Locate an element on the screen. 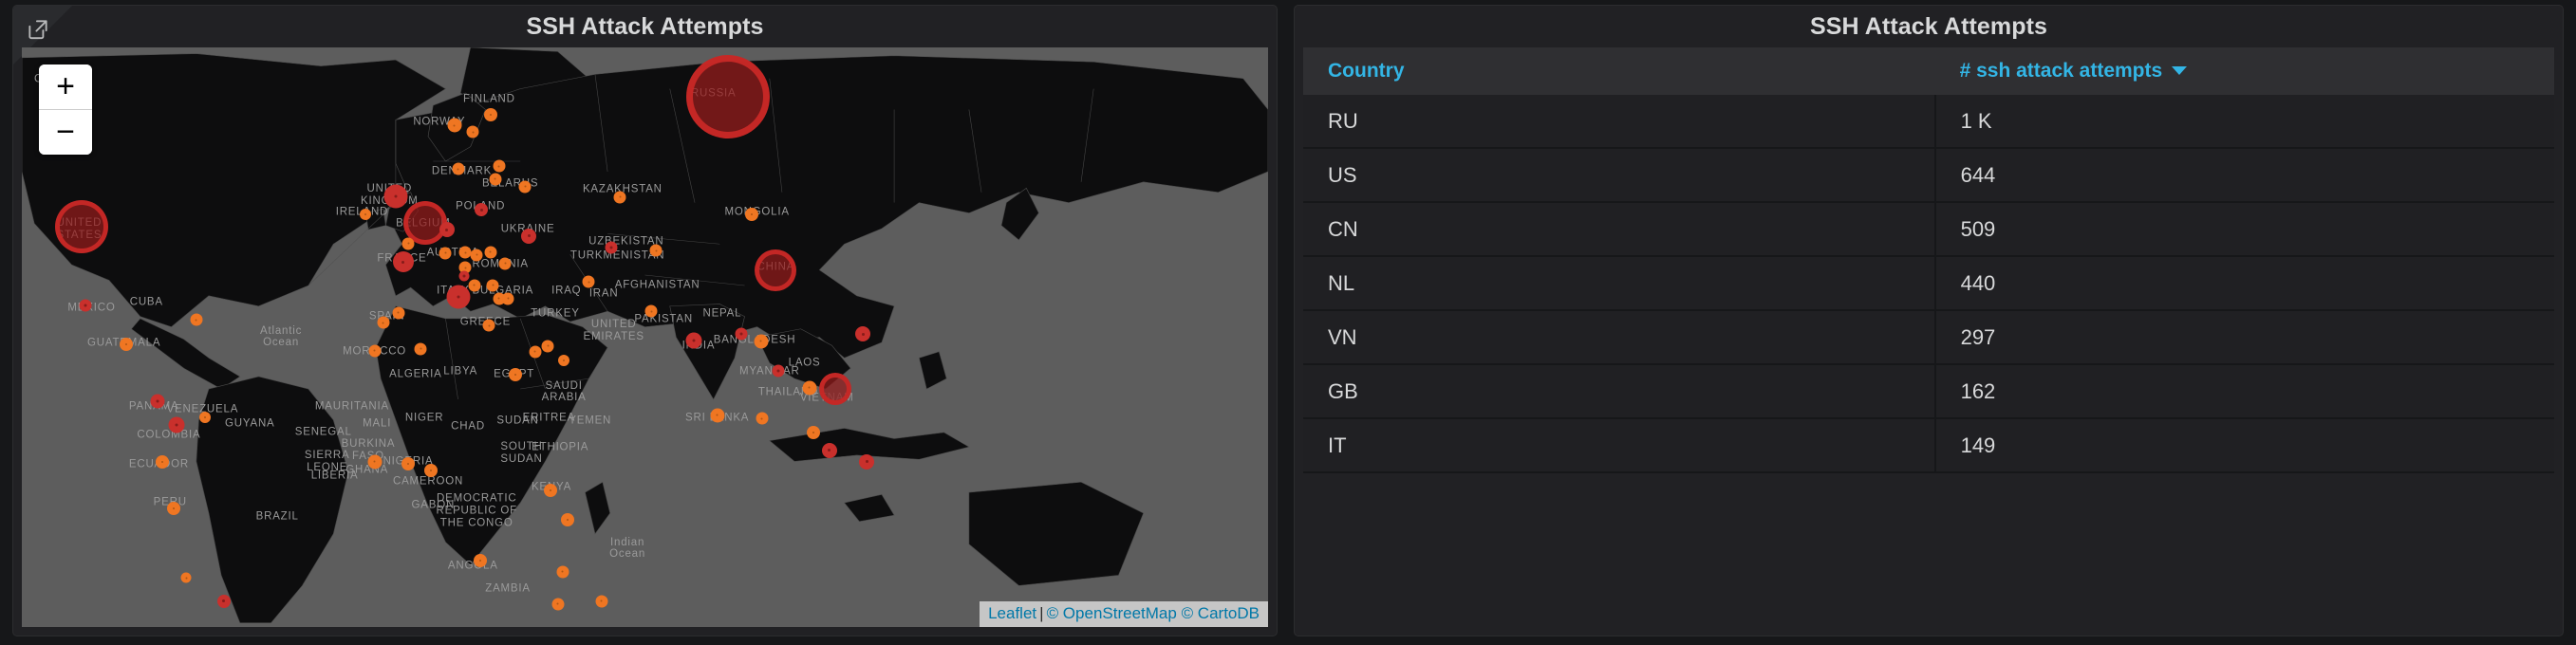 Image resolution: width=2576 pixels, height=645 pixels. table-header-row: Country # ssh attack attempts is located at coordinates (1928, 71).